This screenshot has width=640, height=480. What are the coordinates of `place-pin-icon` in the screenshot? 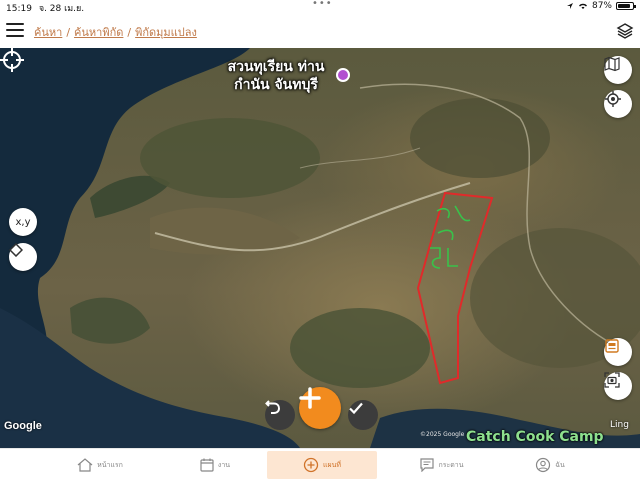 It's located at (343, 75).